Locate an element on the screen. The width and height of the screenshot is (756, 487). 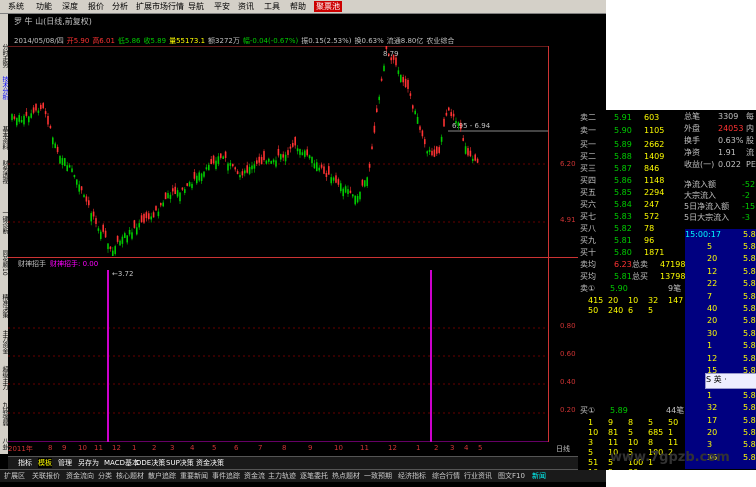
menu-quote: 报价 is located at coordinates (96, 6).